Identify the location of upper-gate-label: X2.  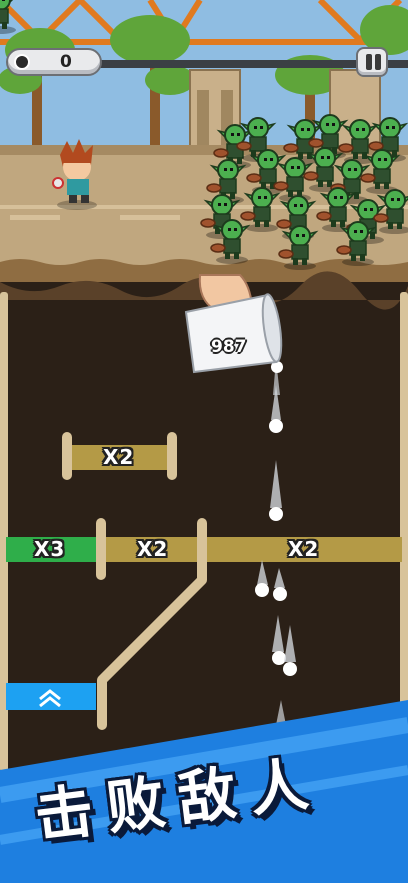
(119, 457).